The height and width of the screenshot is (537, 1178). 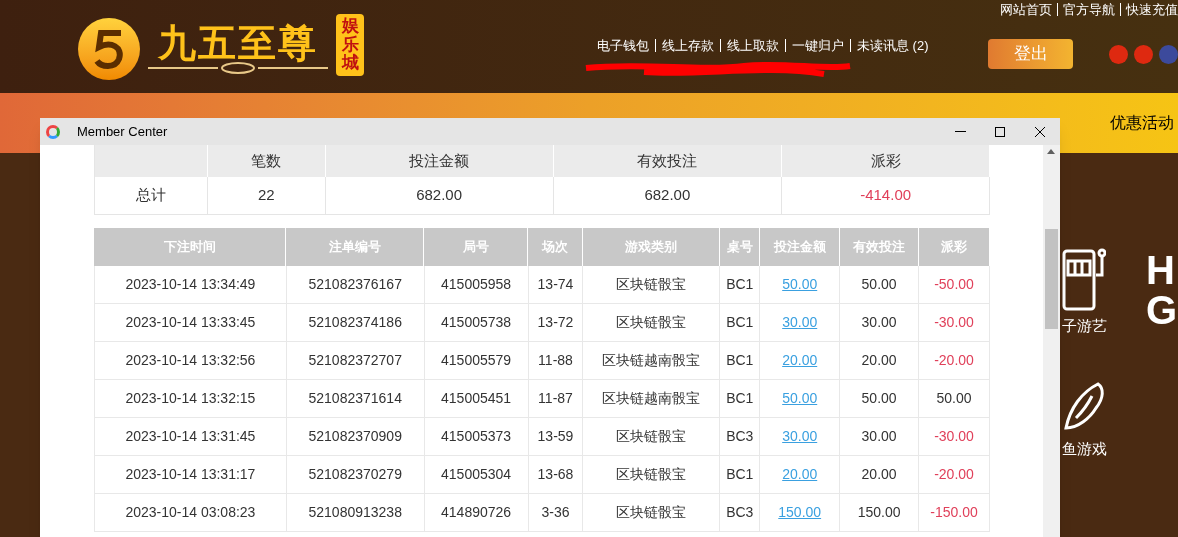 What do you see at coordinates (355, 474) in the screenshot?
I see `table-cell-text: 521082370279` at bounding box center [355, 474].